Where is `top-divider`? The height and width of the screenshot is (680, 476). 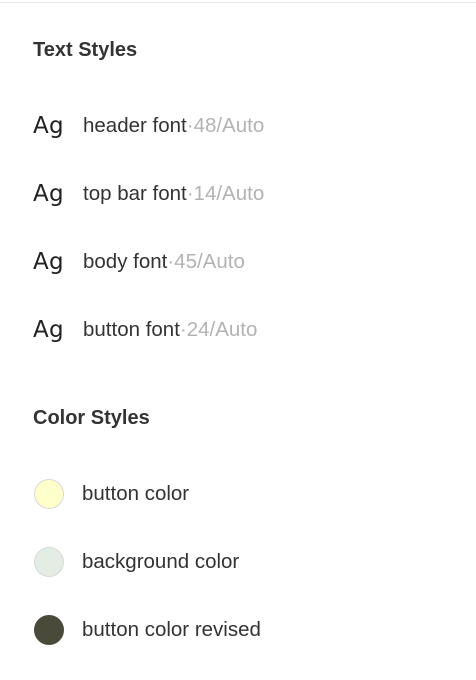
top-divider is located at coordinates (238, 1).